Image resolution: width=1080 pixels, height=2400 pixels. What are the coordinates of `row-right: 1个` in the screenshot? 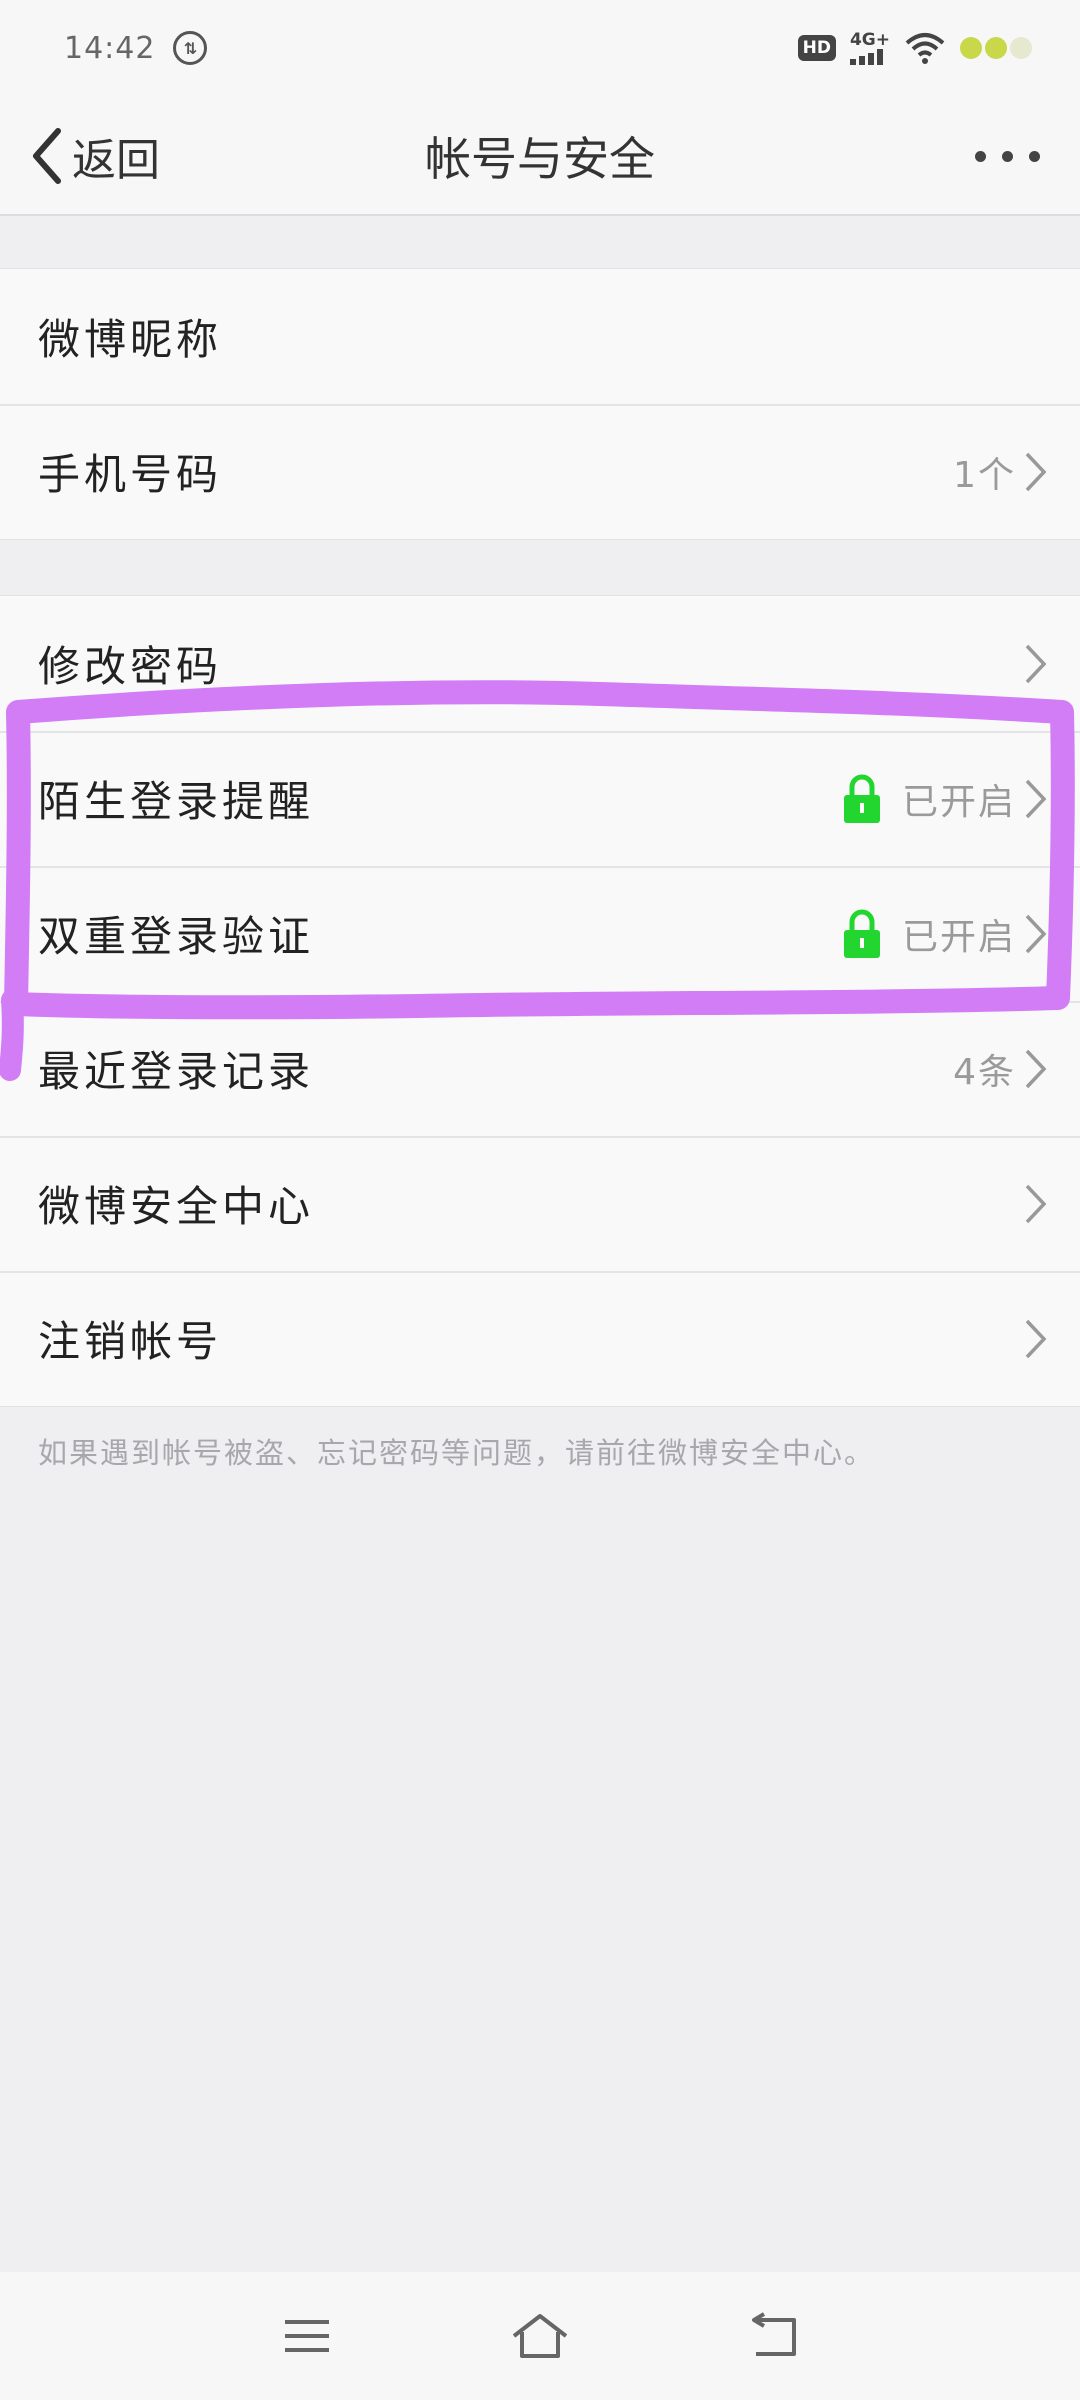 It's located at (1001, 472).